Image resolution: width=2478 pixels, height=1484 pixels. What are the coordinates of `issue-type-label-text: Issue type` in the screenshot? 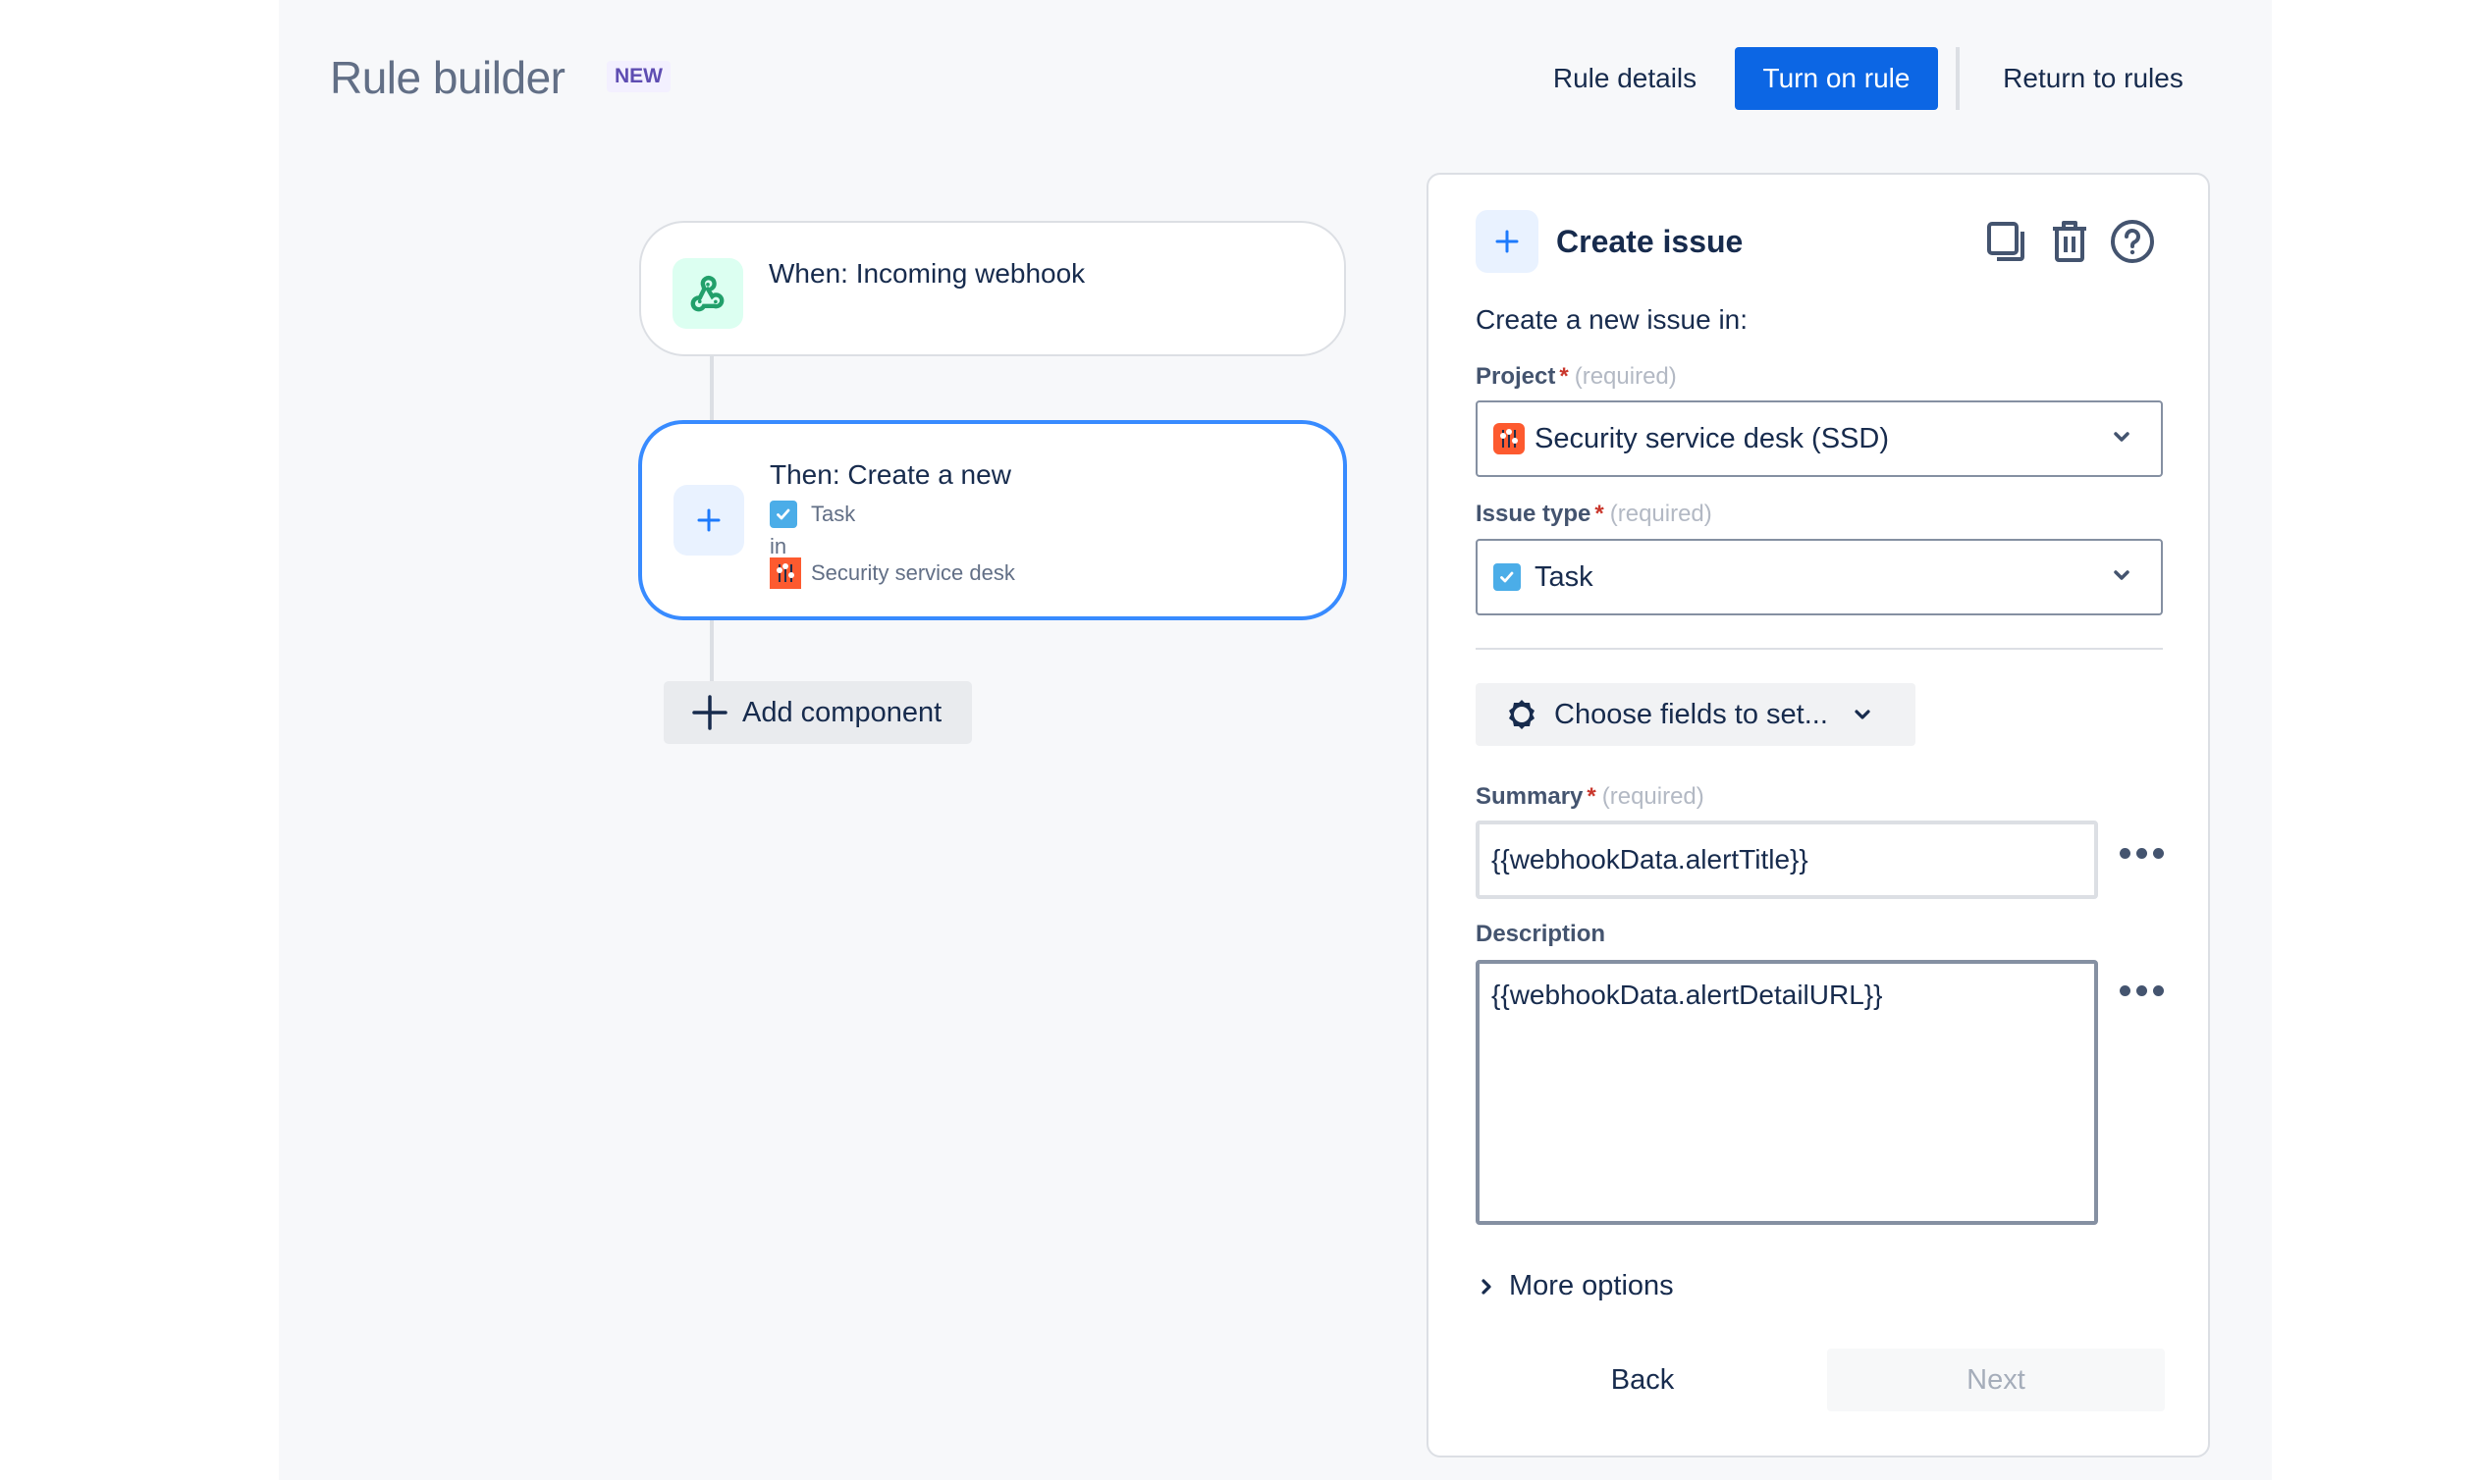 It's located at (1533, 514).